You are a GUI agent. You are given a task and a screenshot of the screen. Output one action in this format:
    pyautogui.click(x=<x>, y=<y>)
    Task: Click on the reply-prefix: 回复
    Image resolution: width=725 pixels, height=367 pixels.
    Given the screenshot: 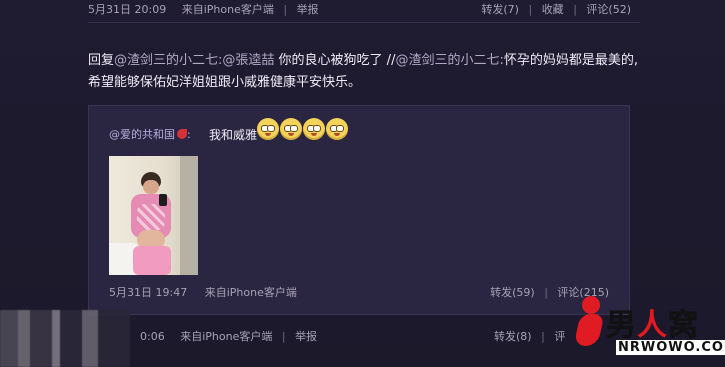 What is the action you would take?
    pyautogui.click(x=101, y=60)
    